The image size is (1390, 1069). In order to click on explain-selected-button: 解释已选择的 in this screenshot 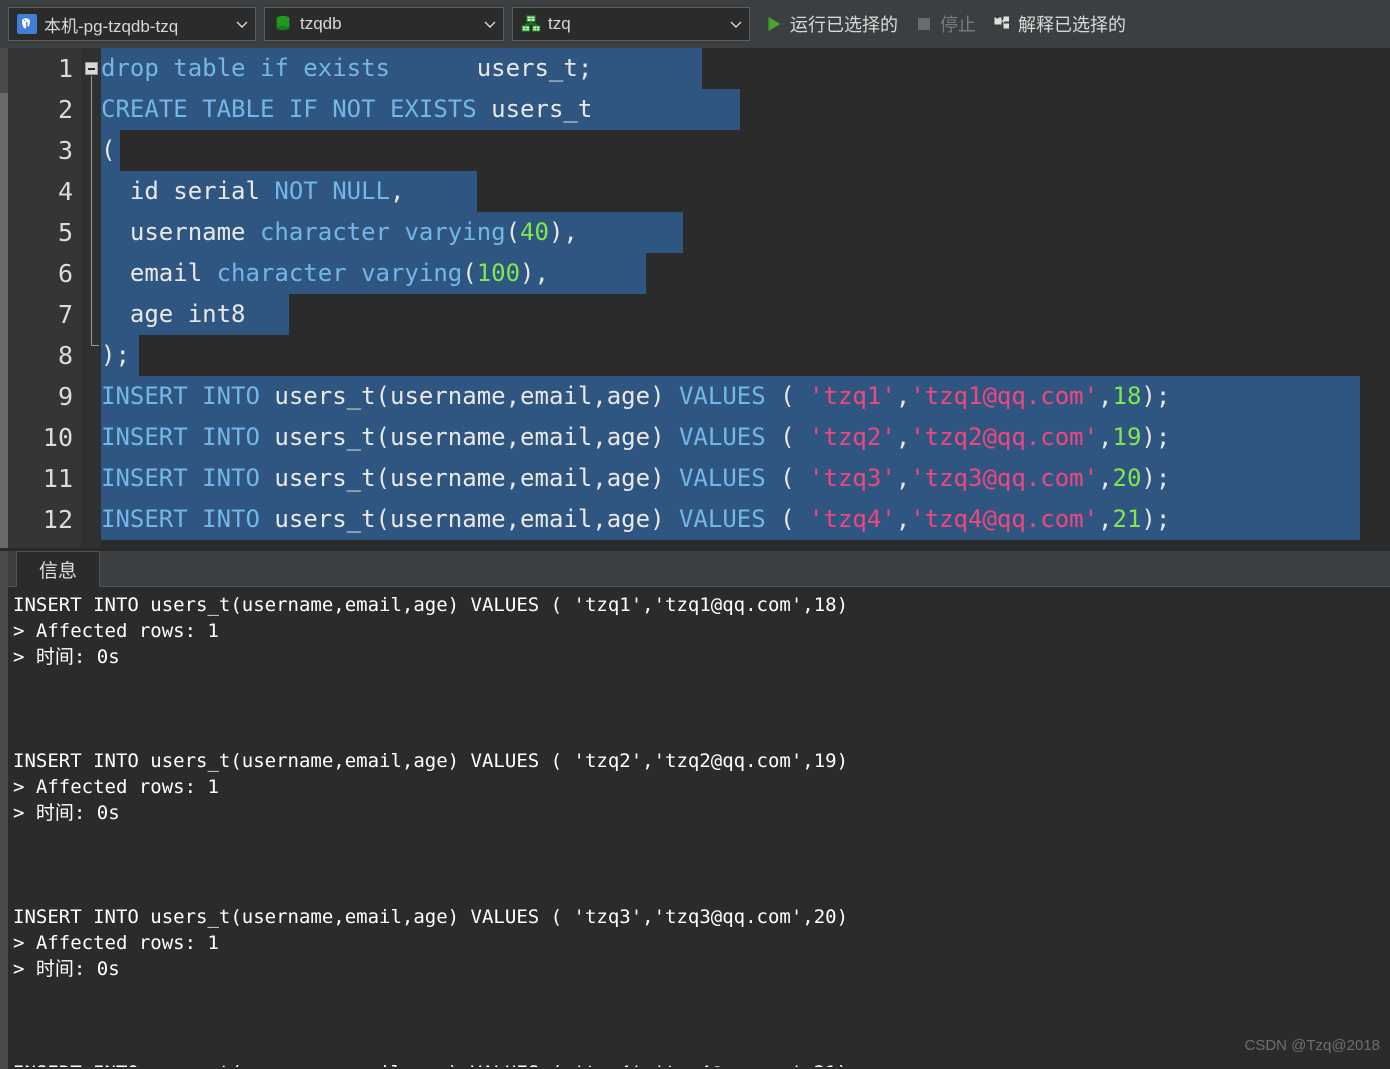, I will do `click(1059, 24)`.